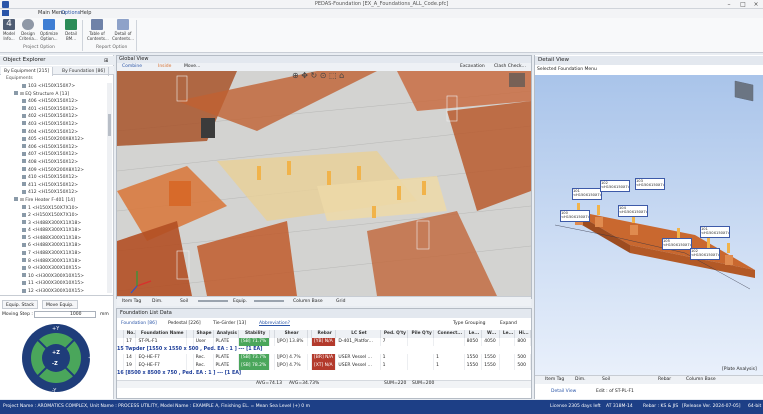 The height and width of the screenshot is (414, 763). What do you see at coordinates (664, 379) in the screenshot?
I see `detail-rebar-toggle: Rebar` at bounding box center [664, 379].